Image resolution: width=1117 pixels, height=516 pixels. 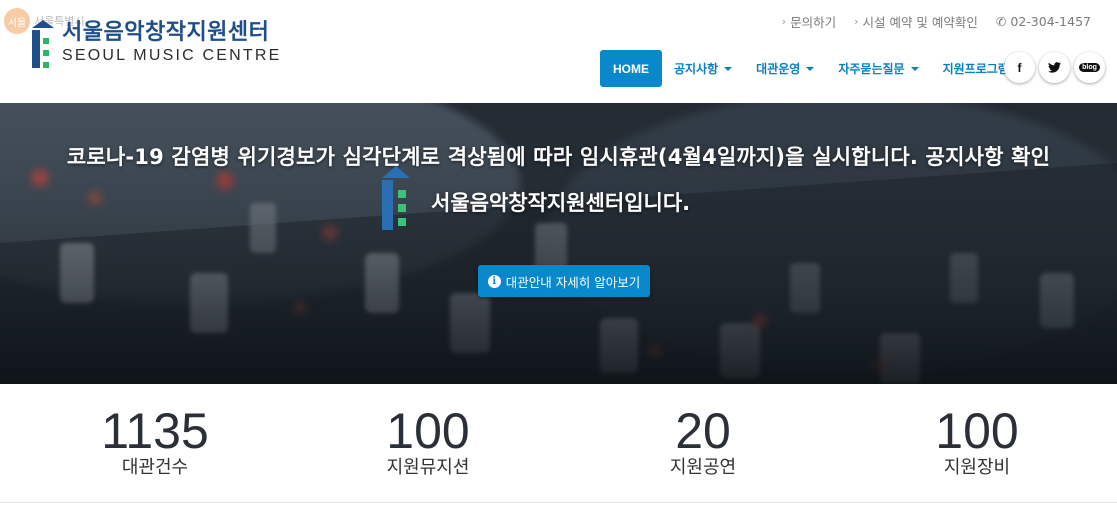 I want to click on stat-label: 대관건수, so click(x=155, y=467).